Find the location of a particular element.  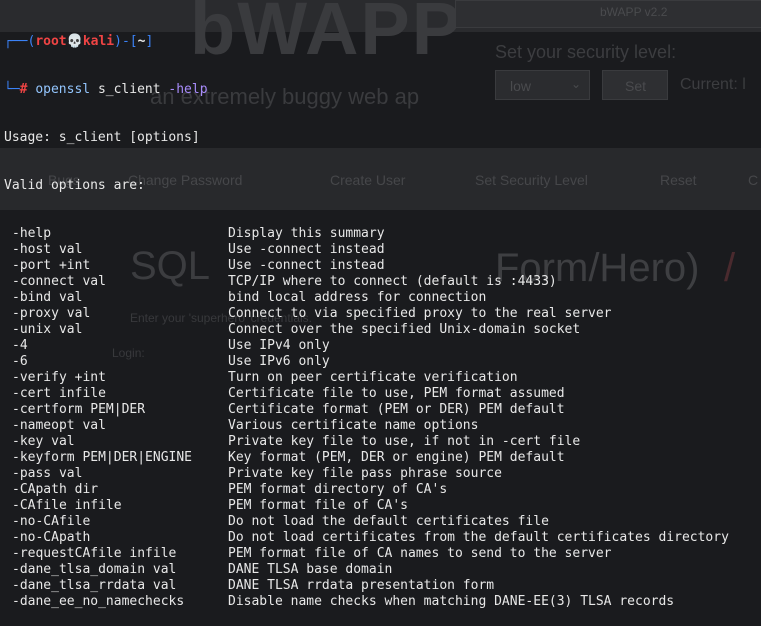

option-row: -CAfile infile PEM format file of CA's is located at coordinates (382, 506).